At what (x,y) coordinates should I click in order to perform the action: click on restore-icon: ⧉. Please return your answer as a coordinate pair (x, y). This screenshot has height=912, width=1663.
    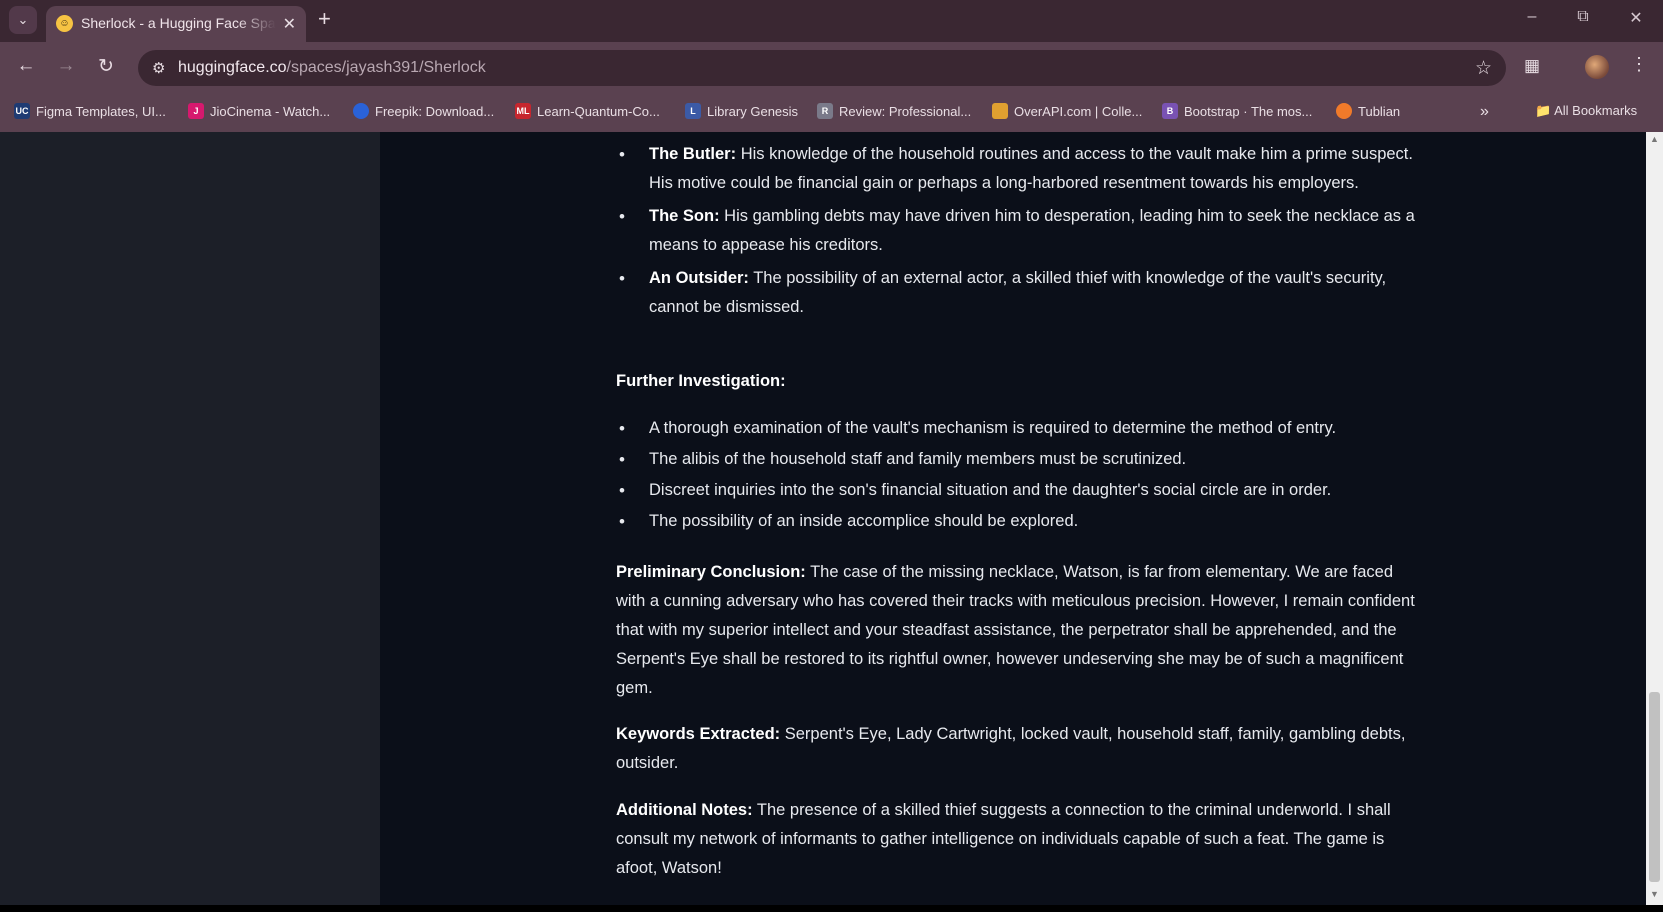
    Looking at the image, I should click on (1583, 17).